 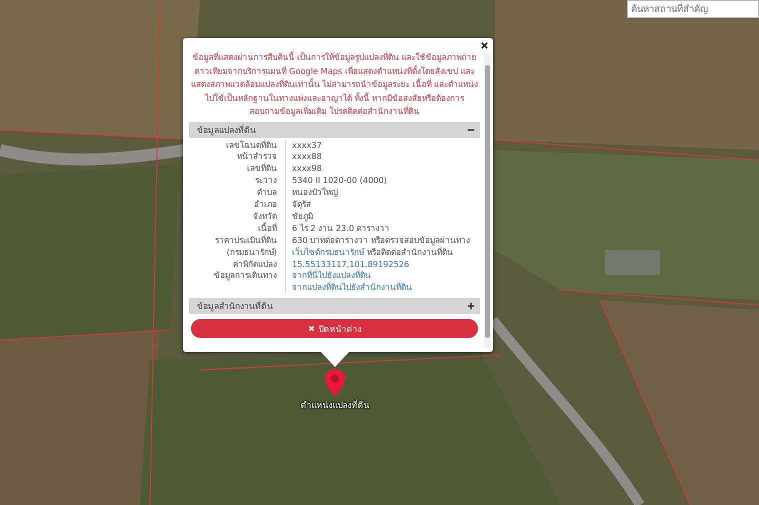 I want to click on info-link: เว็บไซต์กรมธนารักษ์, so click(x=328, y=252).